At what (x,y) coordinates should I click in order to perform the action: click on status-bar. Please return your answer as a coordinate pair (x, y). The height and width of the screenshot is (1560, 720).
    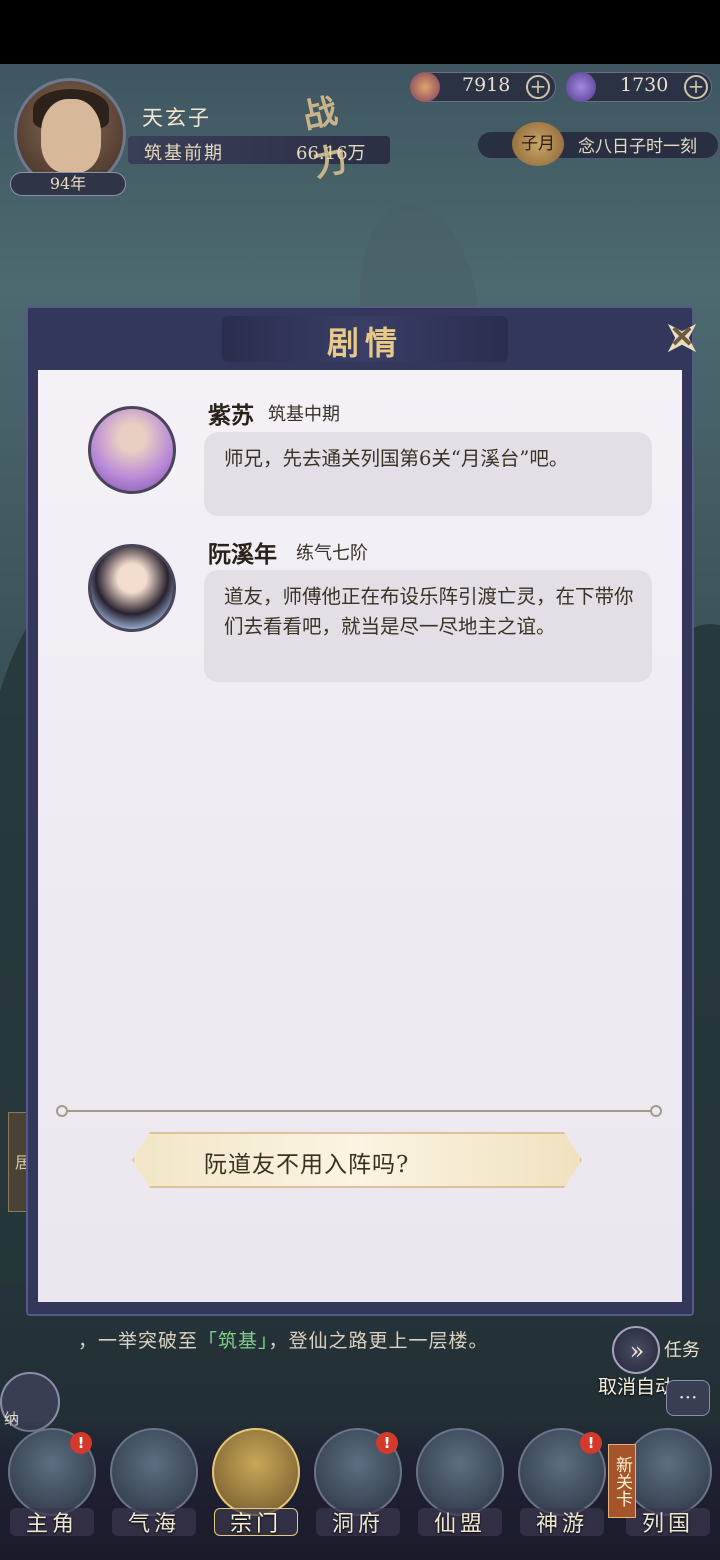
    Looking at the image, I should click on (360, 32).